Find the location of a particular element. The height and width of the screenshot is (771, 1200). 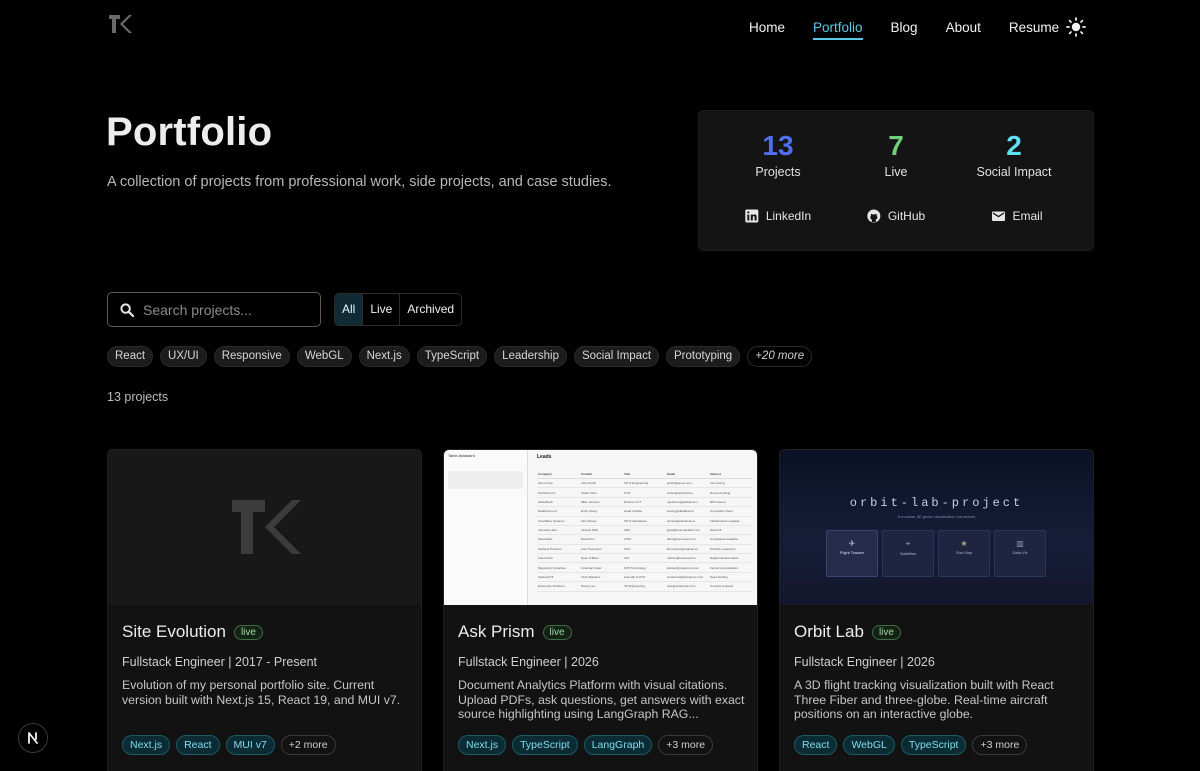

thumb-table-cell: Competitor churn is located at coordinates (730, 511).